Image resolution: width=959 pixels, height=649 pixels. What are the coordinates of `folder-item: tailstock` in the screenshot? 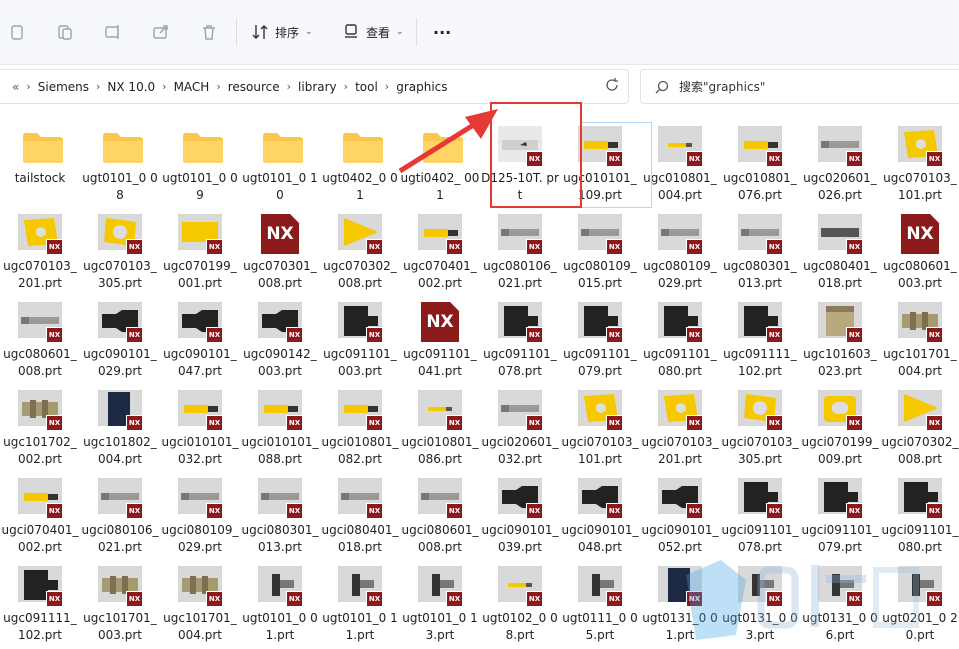 It's located at (40, 165).